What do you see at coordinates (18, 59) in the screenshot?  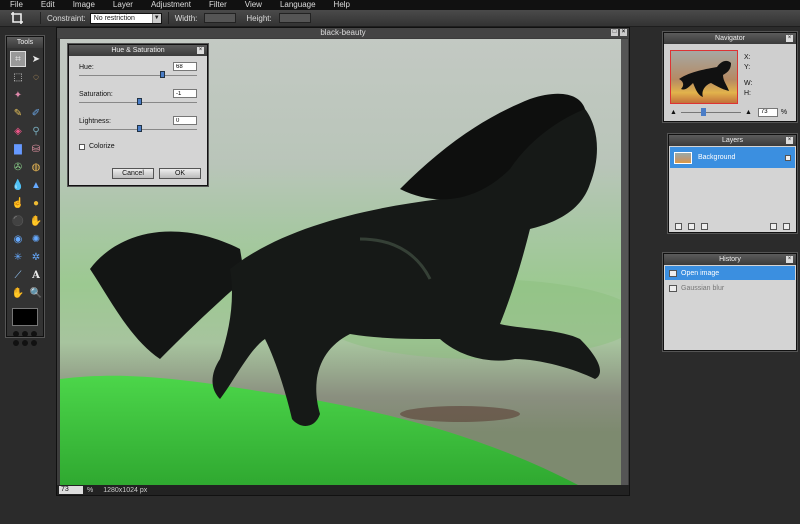 I see `crop-tool-icon: ⌗` at bounding box center [18, 59].